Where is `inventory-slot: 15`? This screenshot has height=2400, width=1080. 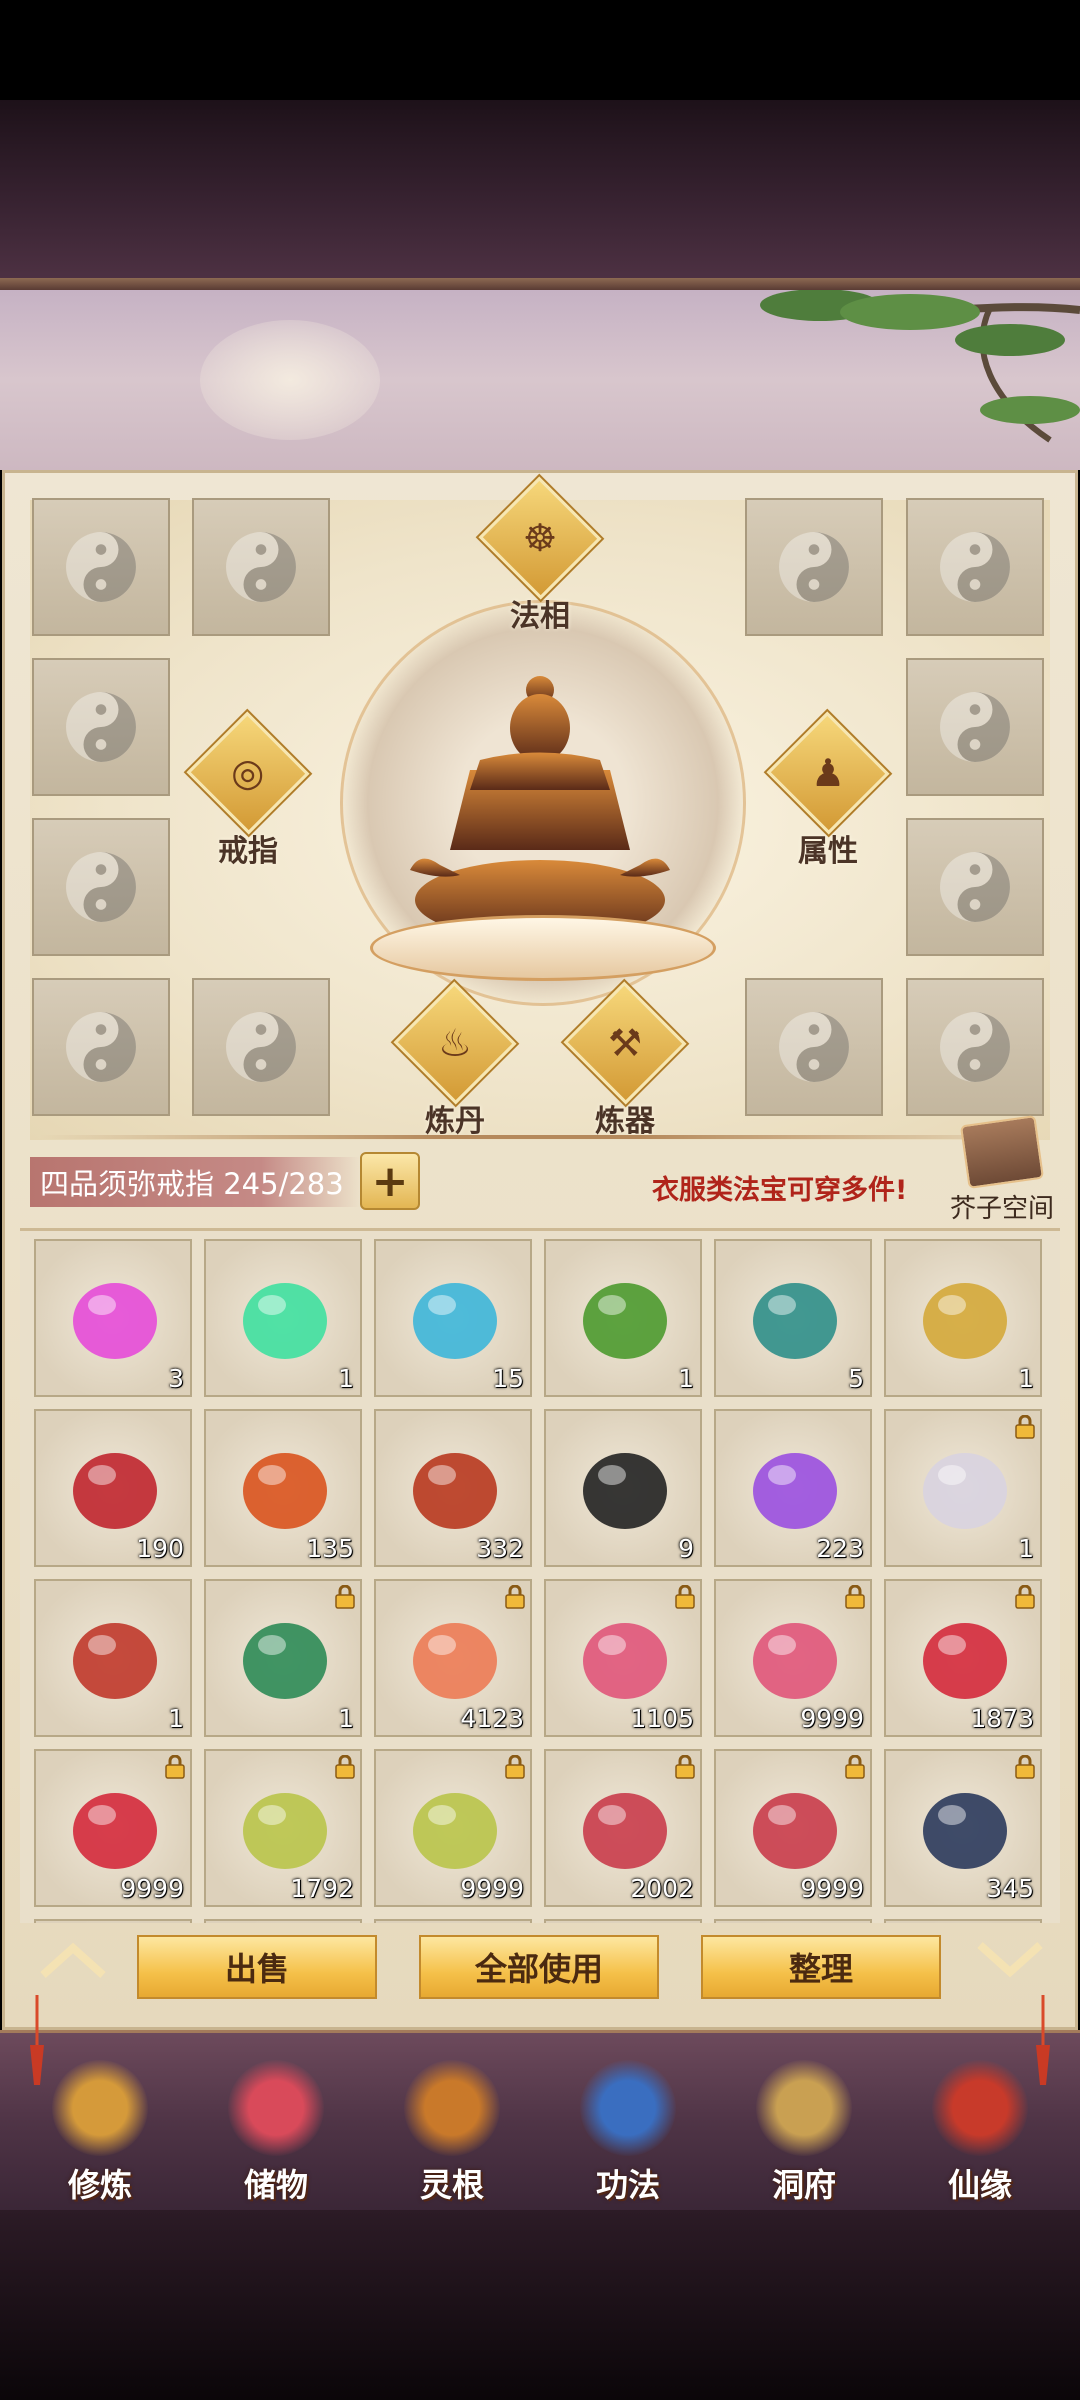
inventory-slot: 15 is located at coordinates (453, 1318).